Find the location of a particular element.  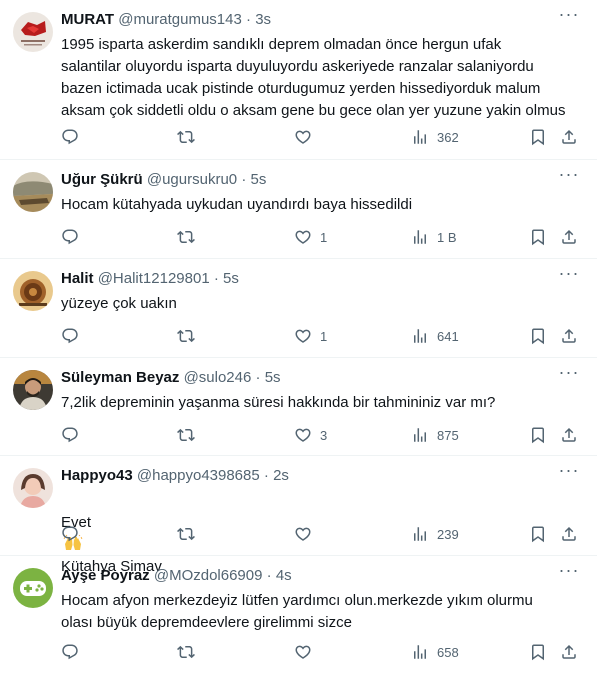

user-handle: @muratgumus143 is located at coordinates (180, 19).